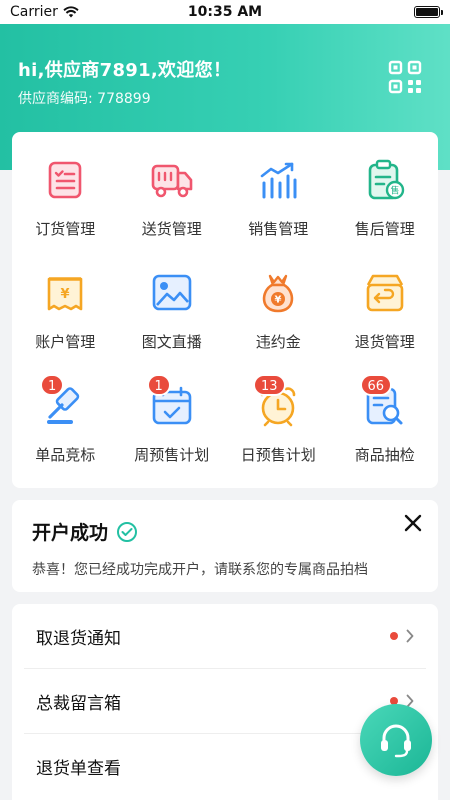 This screenshot has height=800, width=450. I want to click on svg-text: 售, so click(394, 191).